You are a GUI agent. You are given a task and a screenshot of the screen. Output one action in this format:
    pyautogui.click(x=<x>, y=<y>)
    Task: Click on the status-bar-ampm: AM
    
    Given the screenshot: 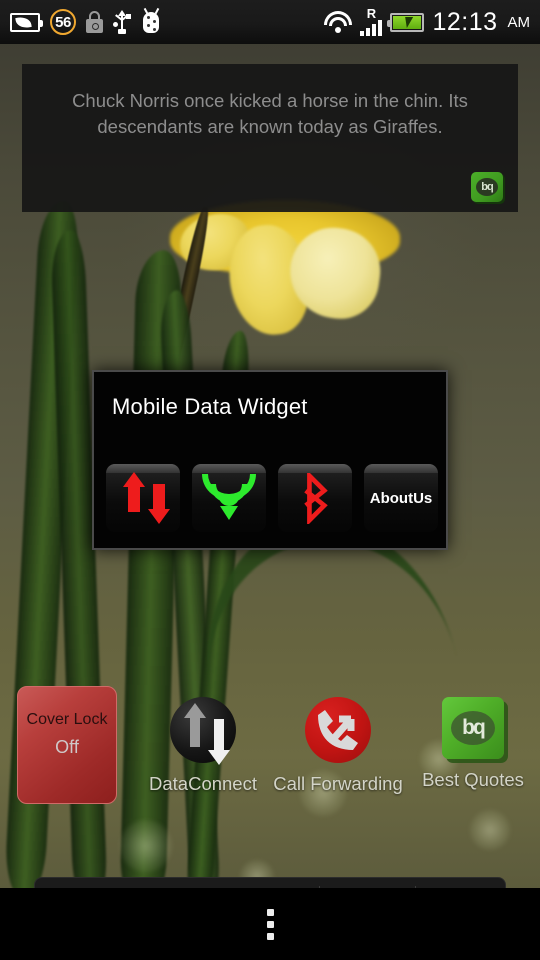 What is the action you would take?
    pyautogui.click(x=519, y=22)
    